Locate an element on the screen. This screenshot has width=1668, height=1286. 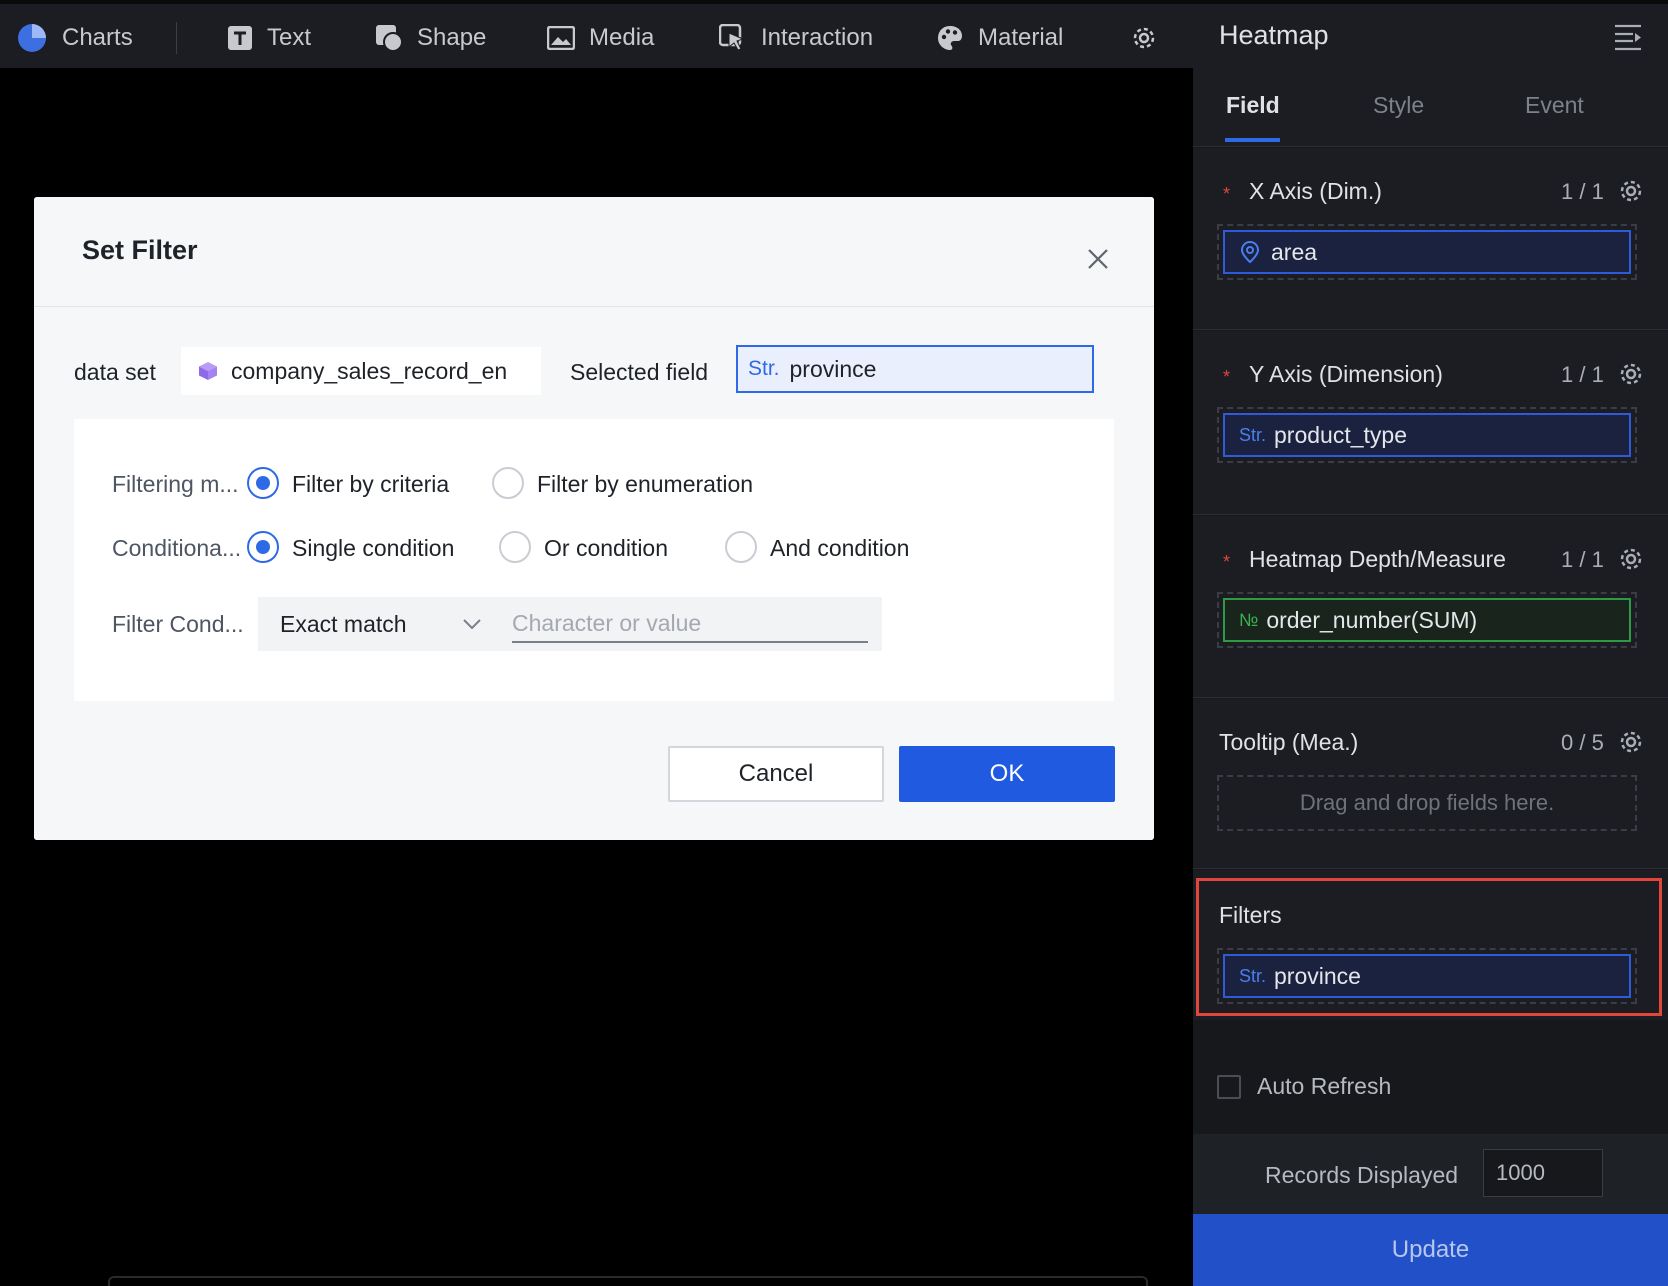
toolbar-interaction: Interaction is located at coordinates (796, 38).